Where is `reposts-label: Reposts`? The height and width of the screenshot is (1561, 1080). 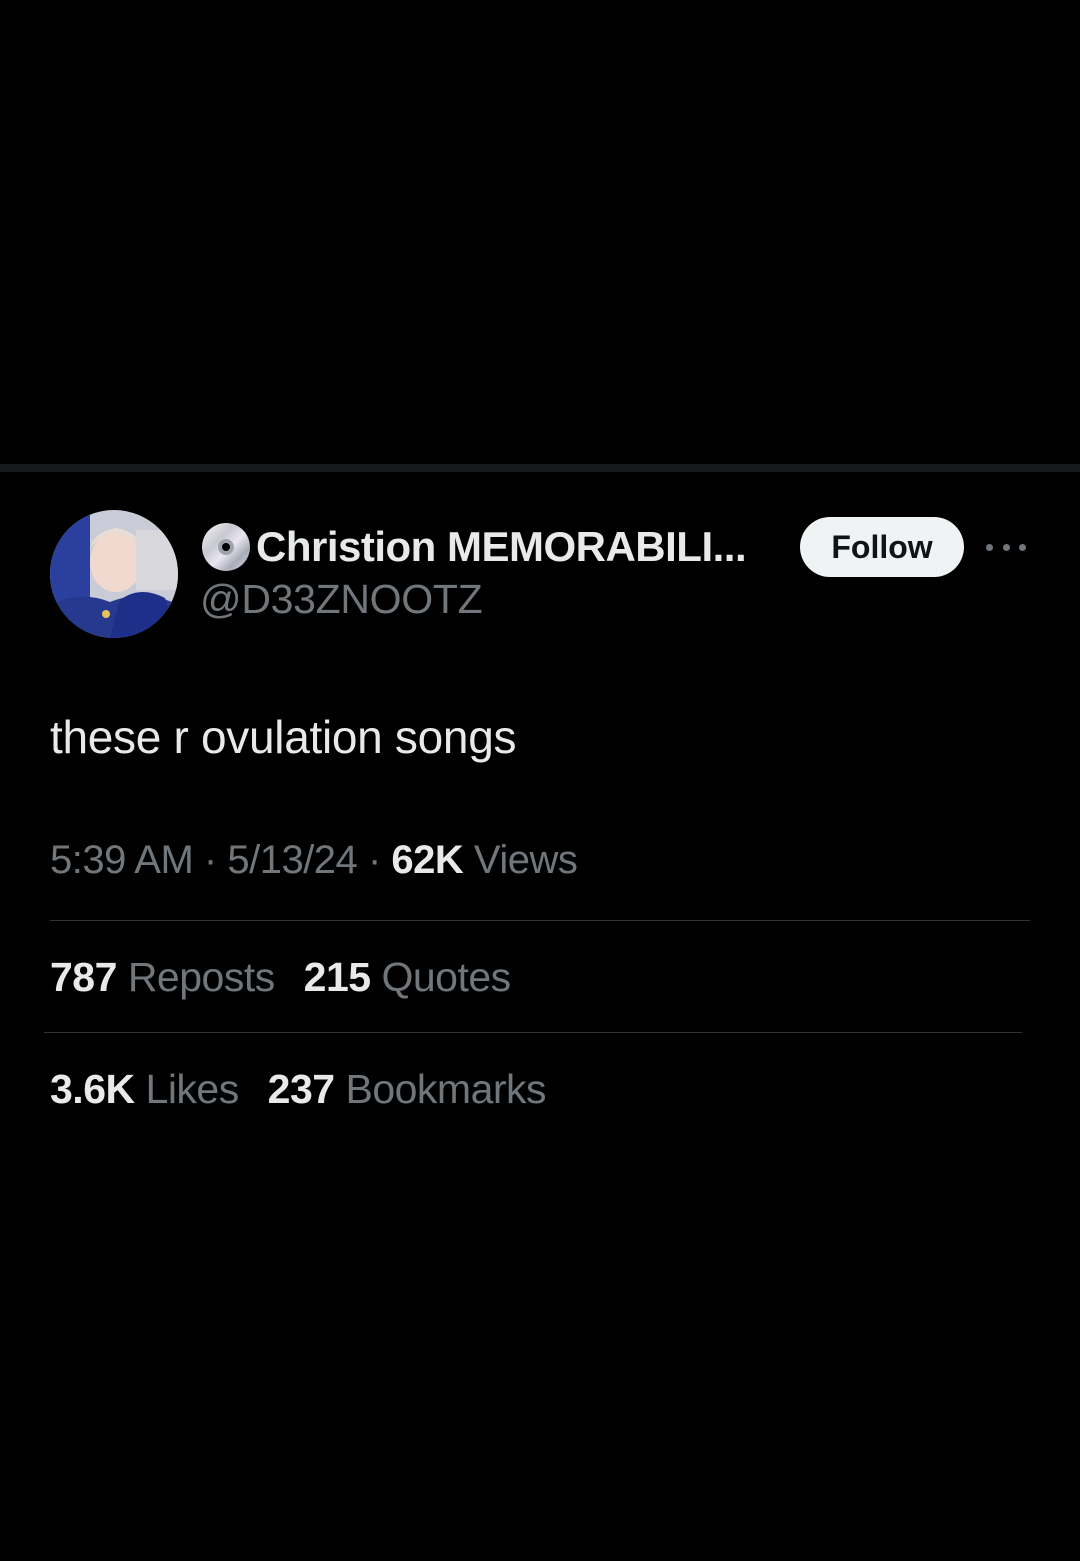 reposts-label: Reposts is located at coordinates (201, 977).